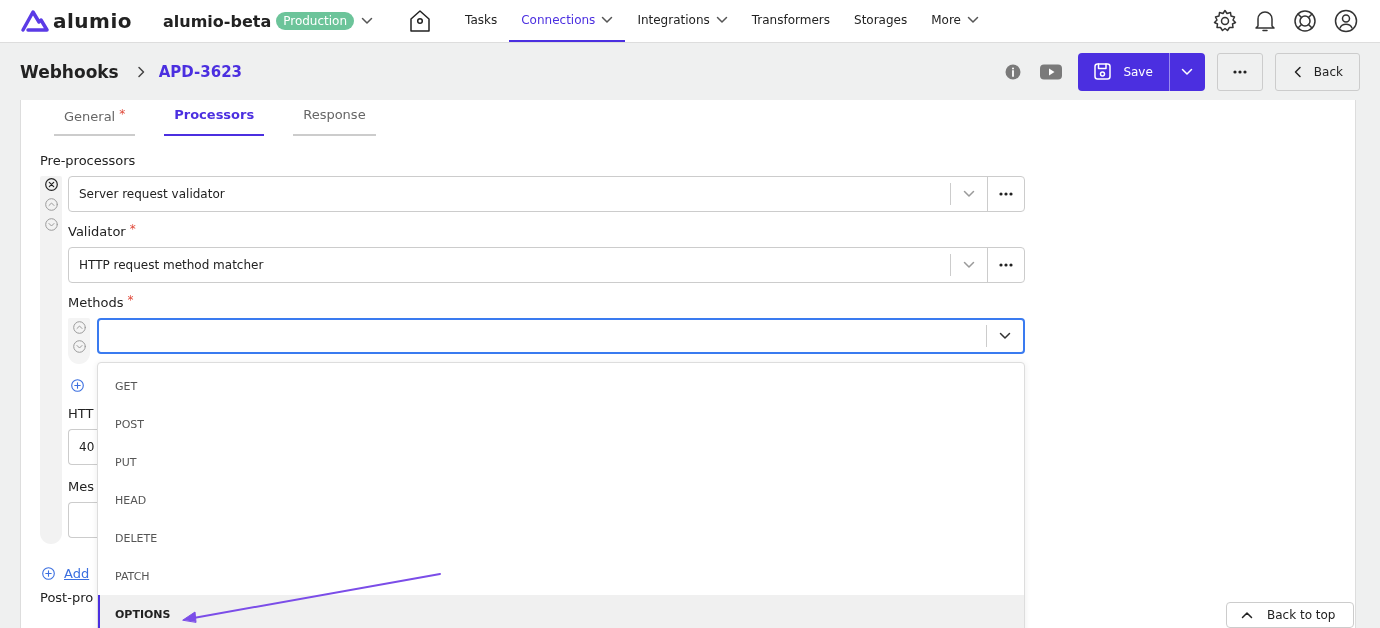 This screenshot has width=1380, height=628. What do you see at coordinates (200, 71) in the screenshot?
I see `breadcrumb-current: APD-3623` at bounding box center [200, 71].